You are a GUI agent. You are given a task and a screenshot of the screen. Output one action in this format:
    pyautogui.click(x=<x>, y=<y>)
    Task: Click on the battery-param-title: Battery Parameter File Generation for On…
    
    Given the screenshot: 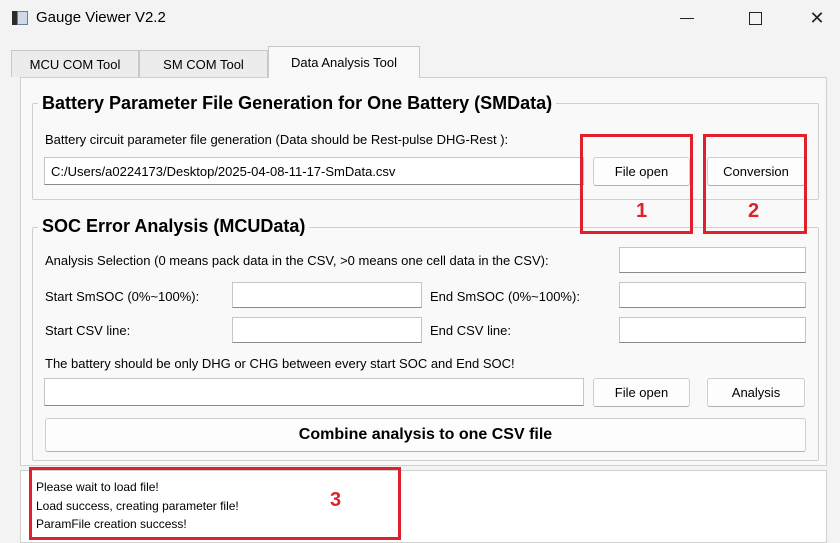 What is the action you would take?
    pyautogui.click(x=297, y=103)
    